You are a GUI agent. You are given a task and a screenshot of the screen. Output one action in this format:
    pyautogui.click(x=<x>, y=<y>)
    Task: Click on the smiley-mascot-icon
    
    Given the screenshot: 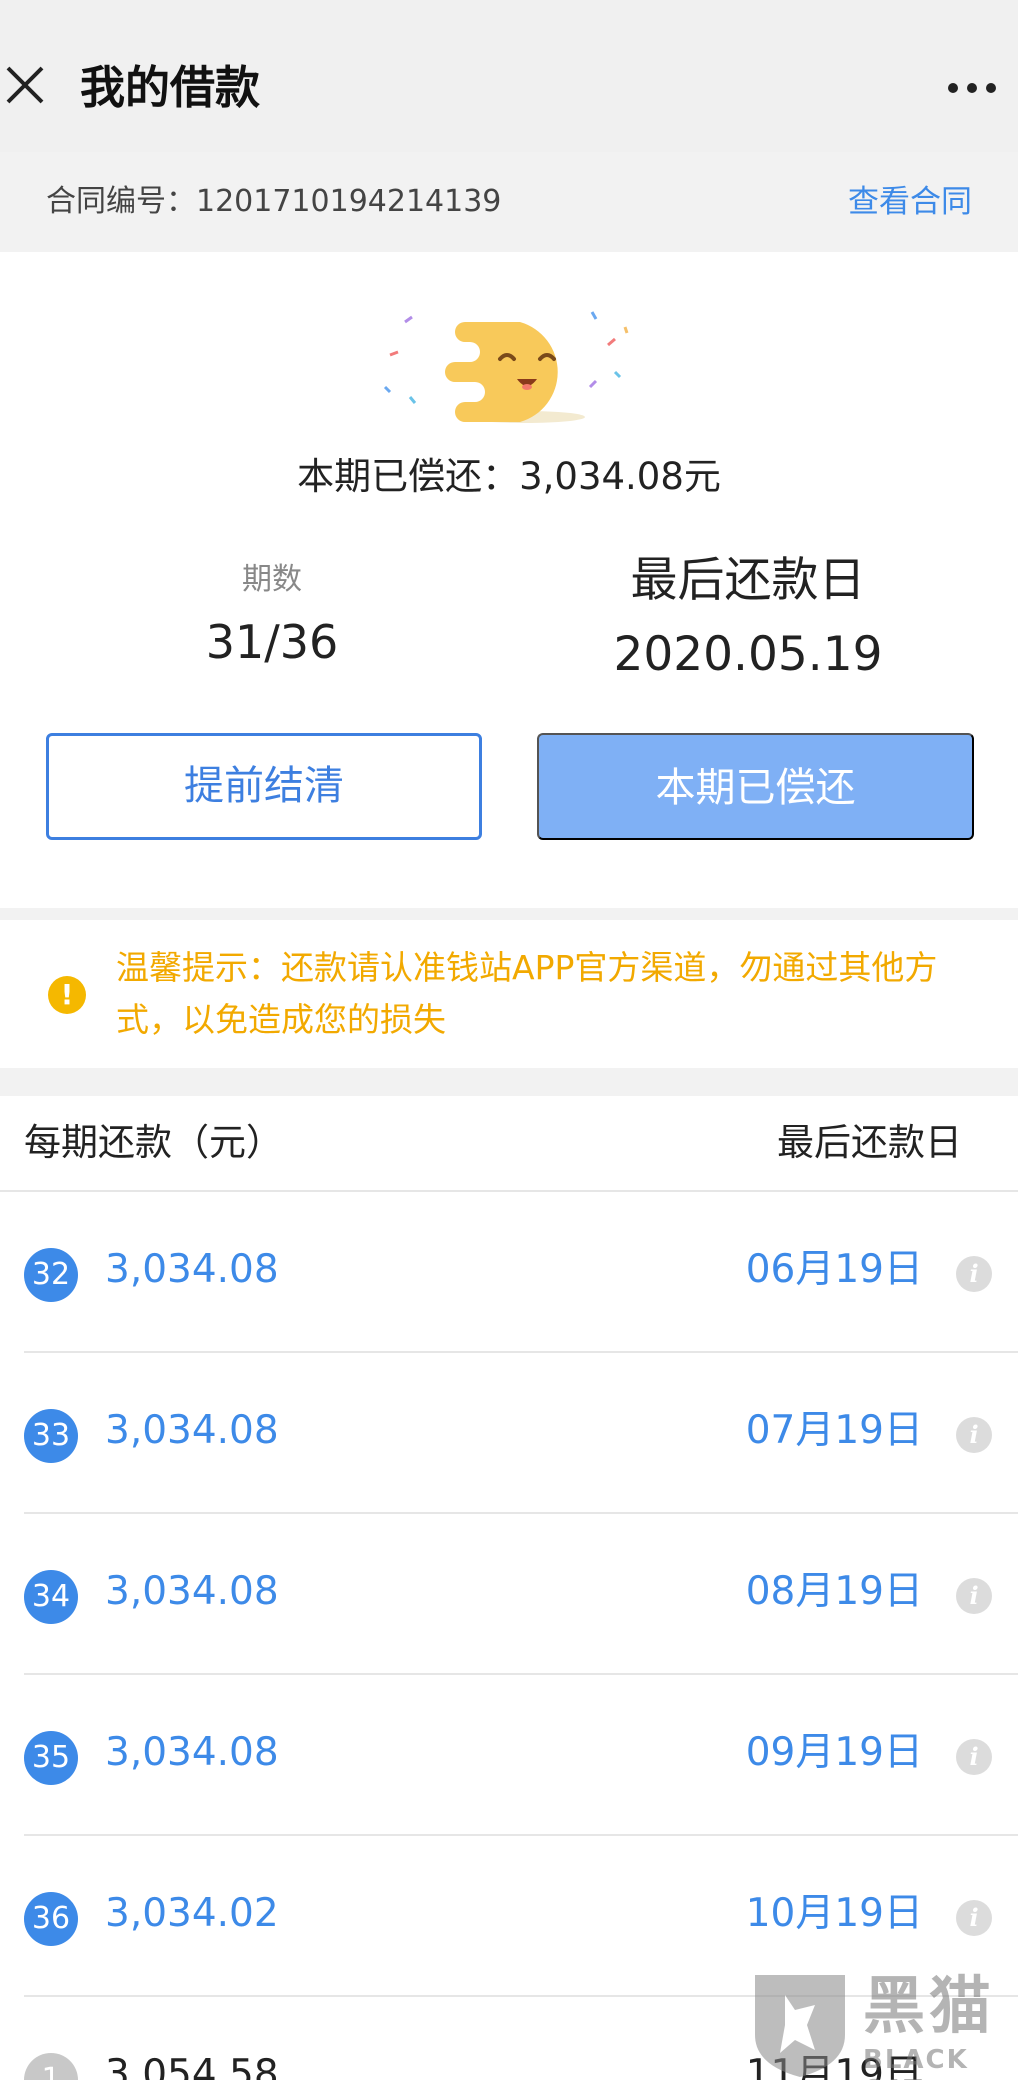 What is the action you would take?
    pyautogui.click(x=506, y=367)
    